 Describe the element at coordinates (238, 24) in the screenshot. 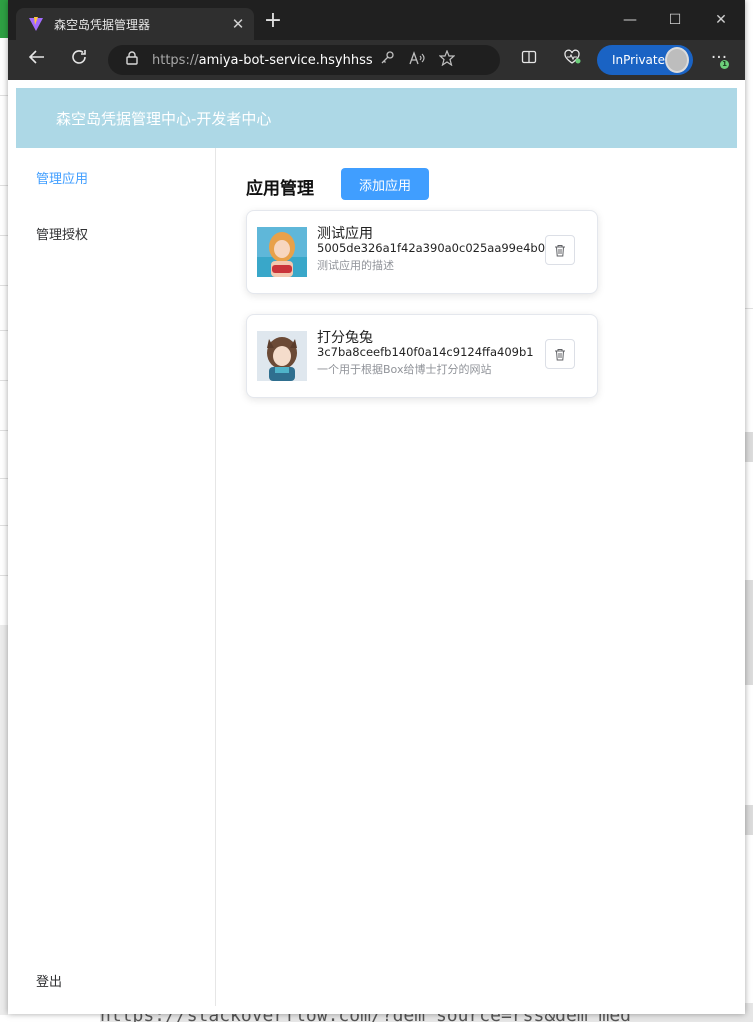

I see `tab-close-icon: ✕` at that location.